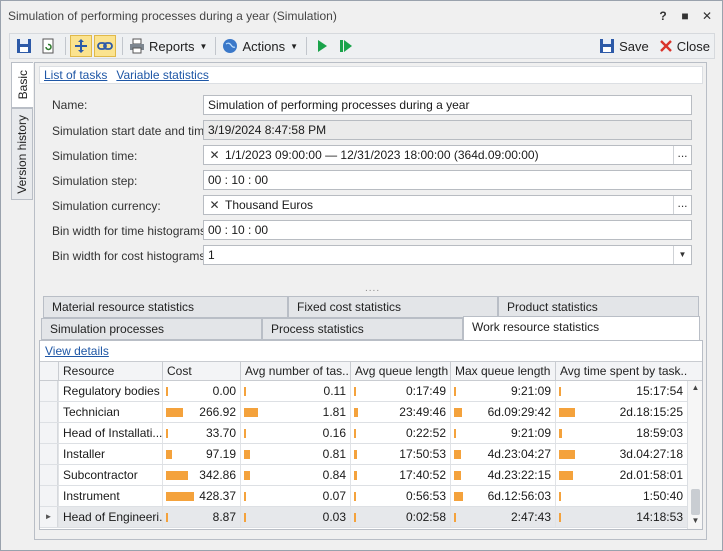 Image resolution: width=723 pixels, height=551 pixels. I want to click on cell-avg-queue: 0:56:53, so click(400, 496).